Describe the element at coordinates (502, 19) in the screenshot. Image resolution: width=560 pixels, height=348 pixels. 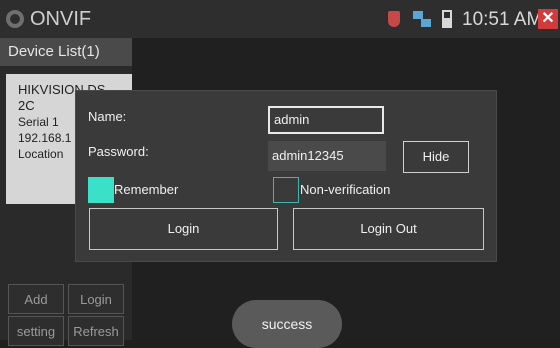
I see `clock: 10:51 AM` at that location.